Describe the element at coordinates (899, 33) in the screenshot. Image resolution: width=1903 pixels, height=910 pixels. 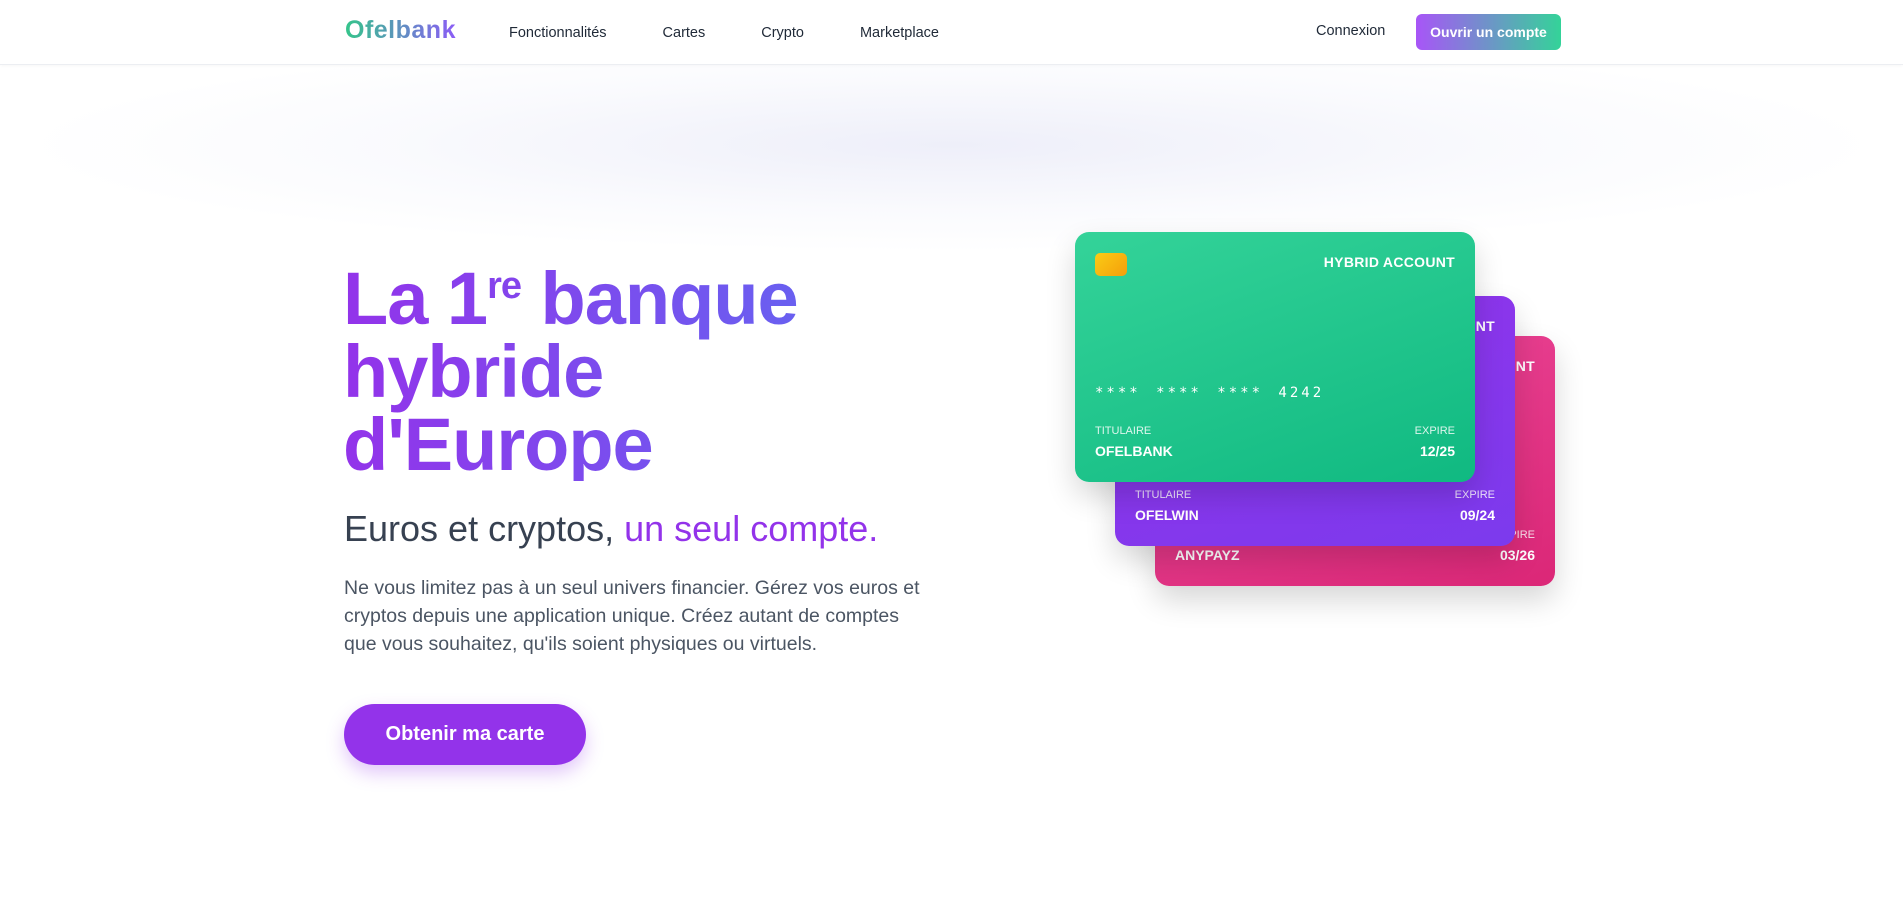
I see `nav-item-marketplace: Marketplace` at that location.